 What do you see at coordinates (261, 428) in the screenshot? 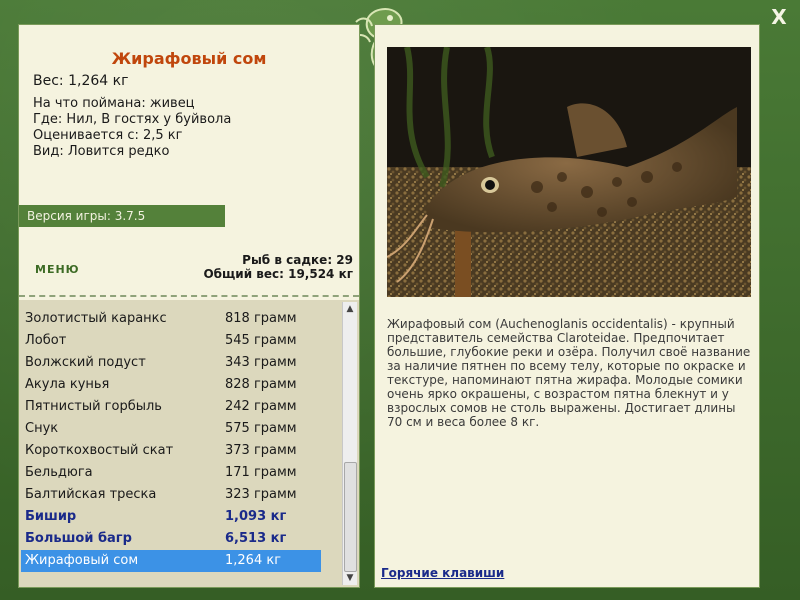
I see `catch-item-weight: 575 грамм` at bounding box center [261, 428].